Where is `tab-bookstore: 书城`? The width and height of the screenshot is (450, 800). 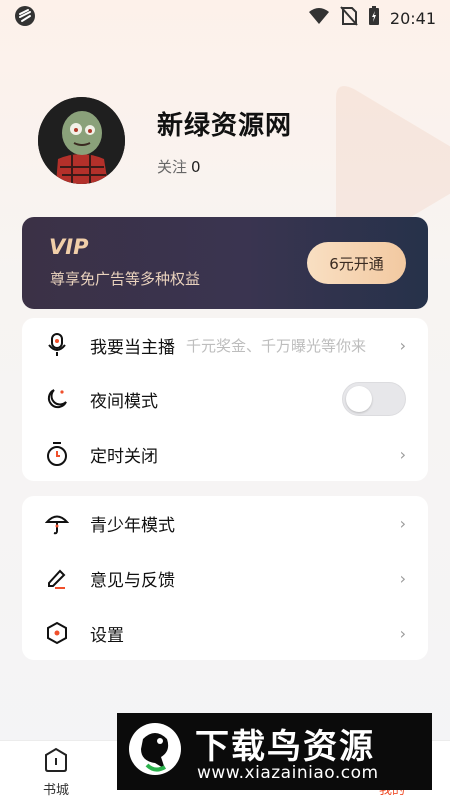
tab-bookstore: 书城 is located at coordinates (56, 772).